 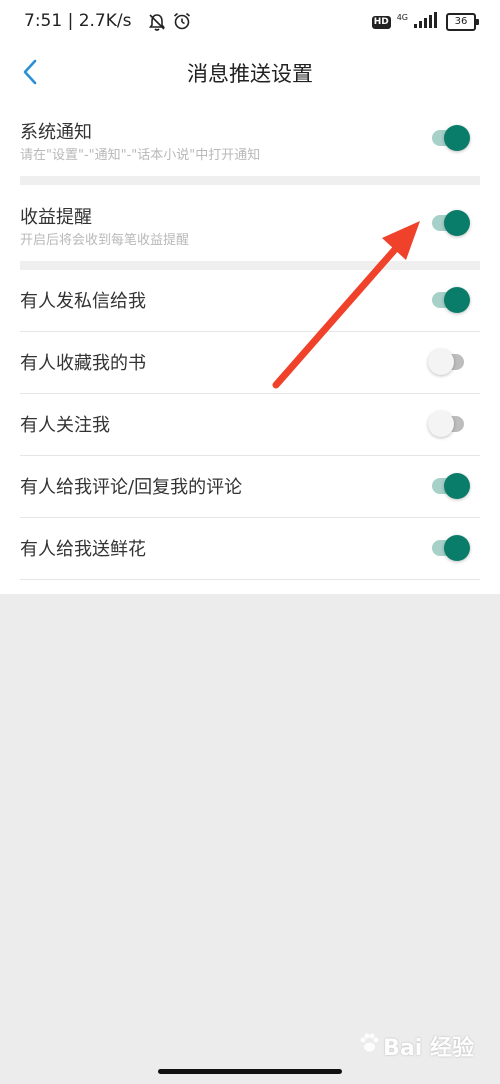 What do you see at coordinates (250, 424) in the screenshot?
I see `setting-new-follower: 有人关注我` at bounding box center [250, 424].